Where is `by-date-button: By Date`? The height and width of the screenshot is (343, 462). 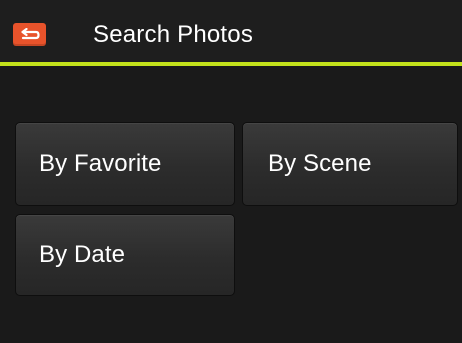 by-date-button: By Date is located at coordinates (125, 255).